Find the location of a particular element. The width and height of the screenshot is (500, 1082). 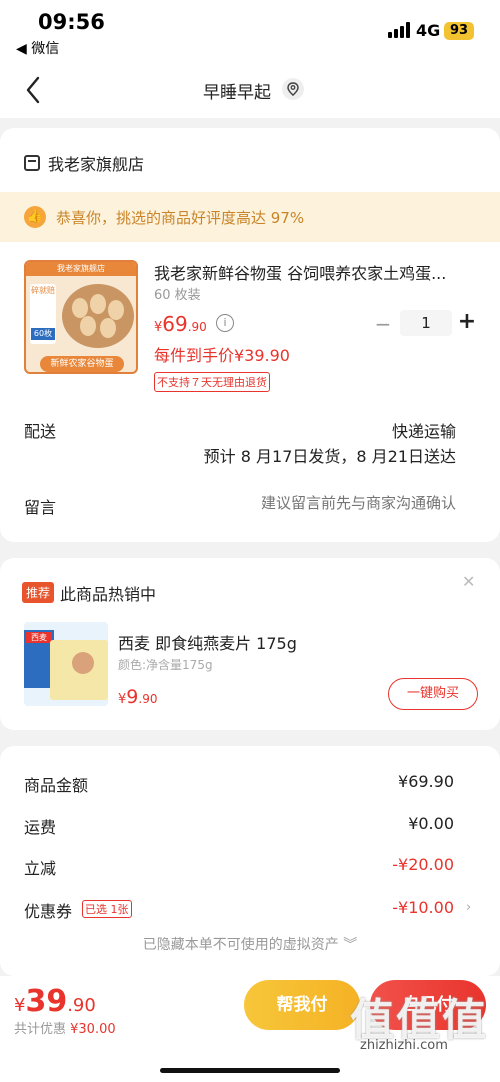

coupon-value: -¥10.00 is located at coordinates (423, 907).